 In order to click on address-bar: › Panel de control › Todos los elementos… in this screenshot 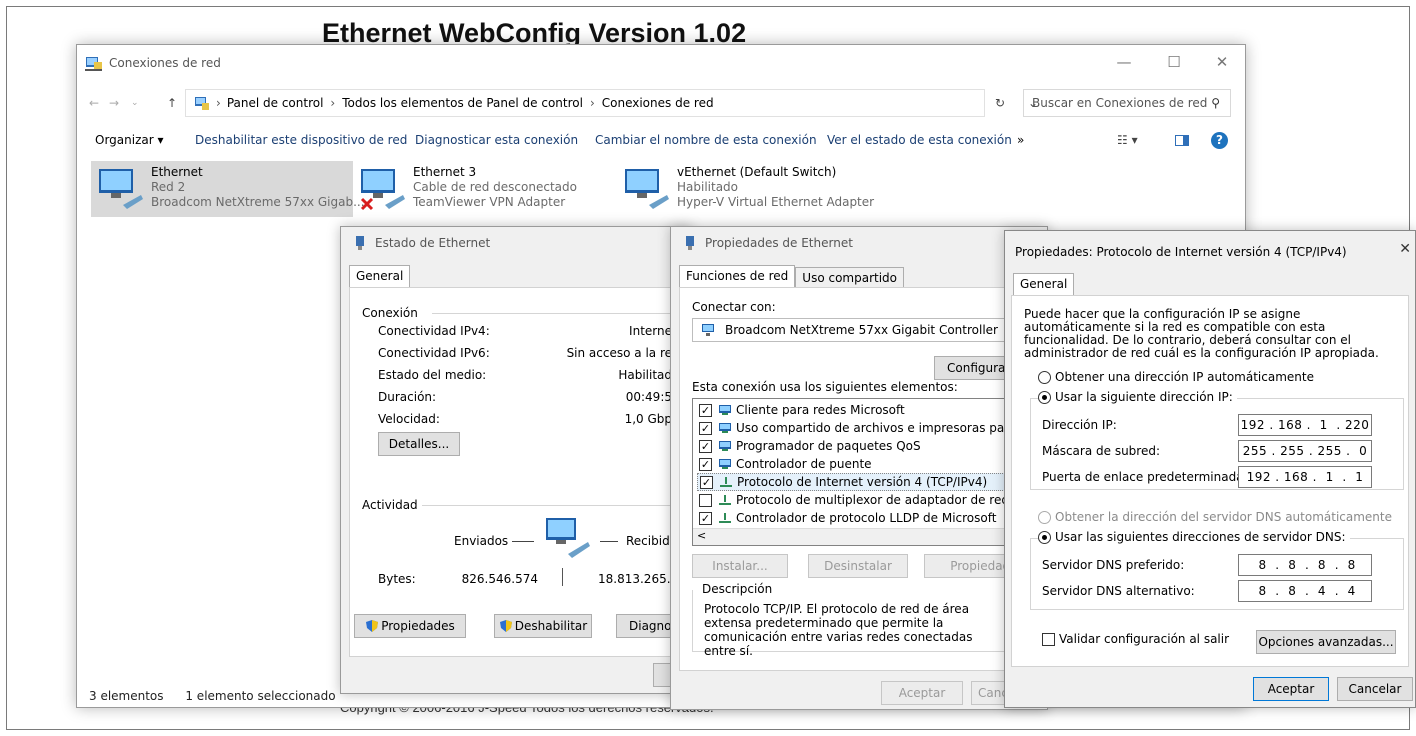, I will do `click(611, 103)`.